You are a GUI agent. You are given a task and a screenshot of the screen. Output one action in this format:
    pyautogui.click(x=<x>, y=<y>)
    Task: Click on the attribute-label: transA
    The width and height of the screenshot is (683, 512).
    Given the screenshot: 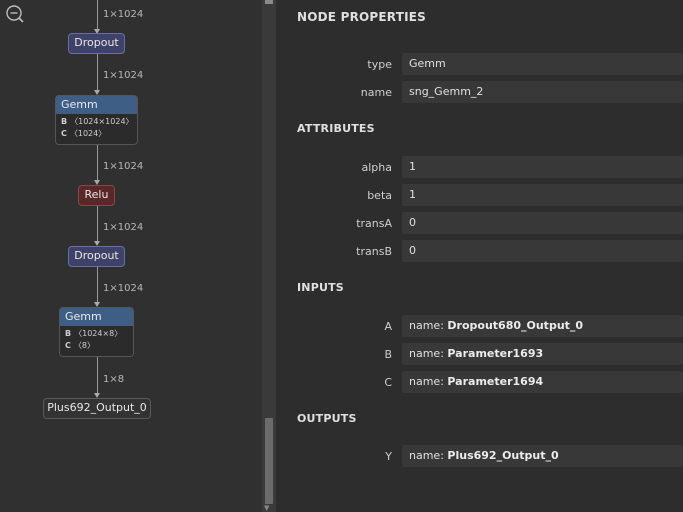 What is the action you would take?
    pyautogui.click(x=374, y=223)
    